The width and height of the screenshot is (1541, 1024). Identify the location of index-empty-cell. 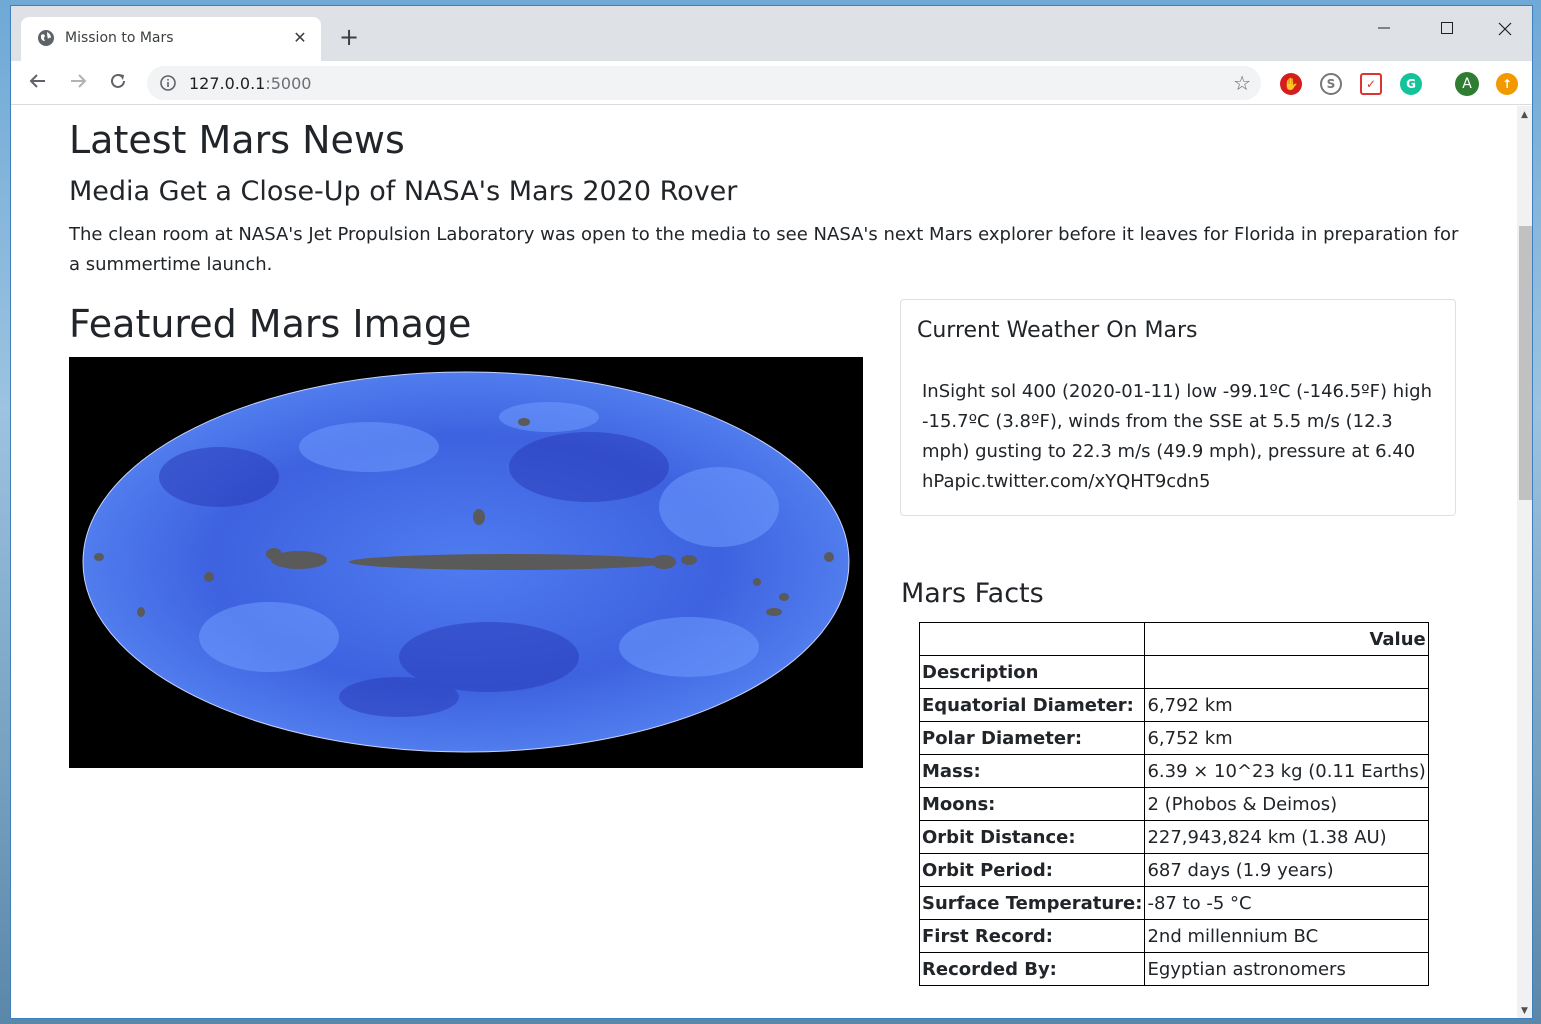
(1286, 672).